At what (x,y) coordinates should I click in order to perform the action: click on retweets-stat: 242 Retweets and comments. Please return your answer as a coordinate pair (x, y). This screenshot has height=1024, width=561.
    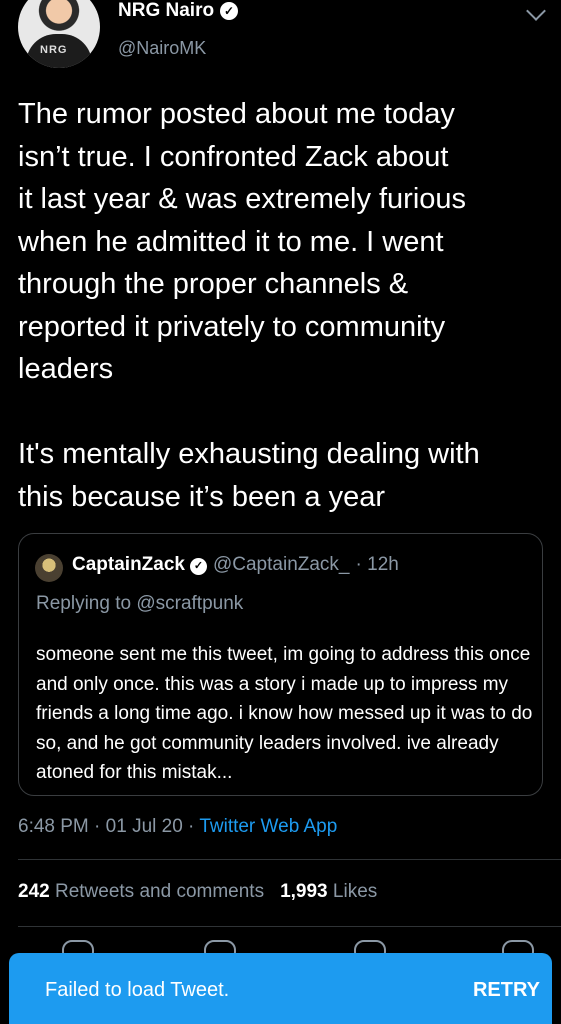
    Looking at the image, I should click on (141, 891).